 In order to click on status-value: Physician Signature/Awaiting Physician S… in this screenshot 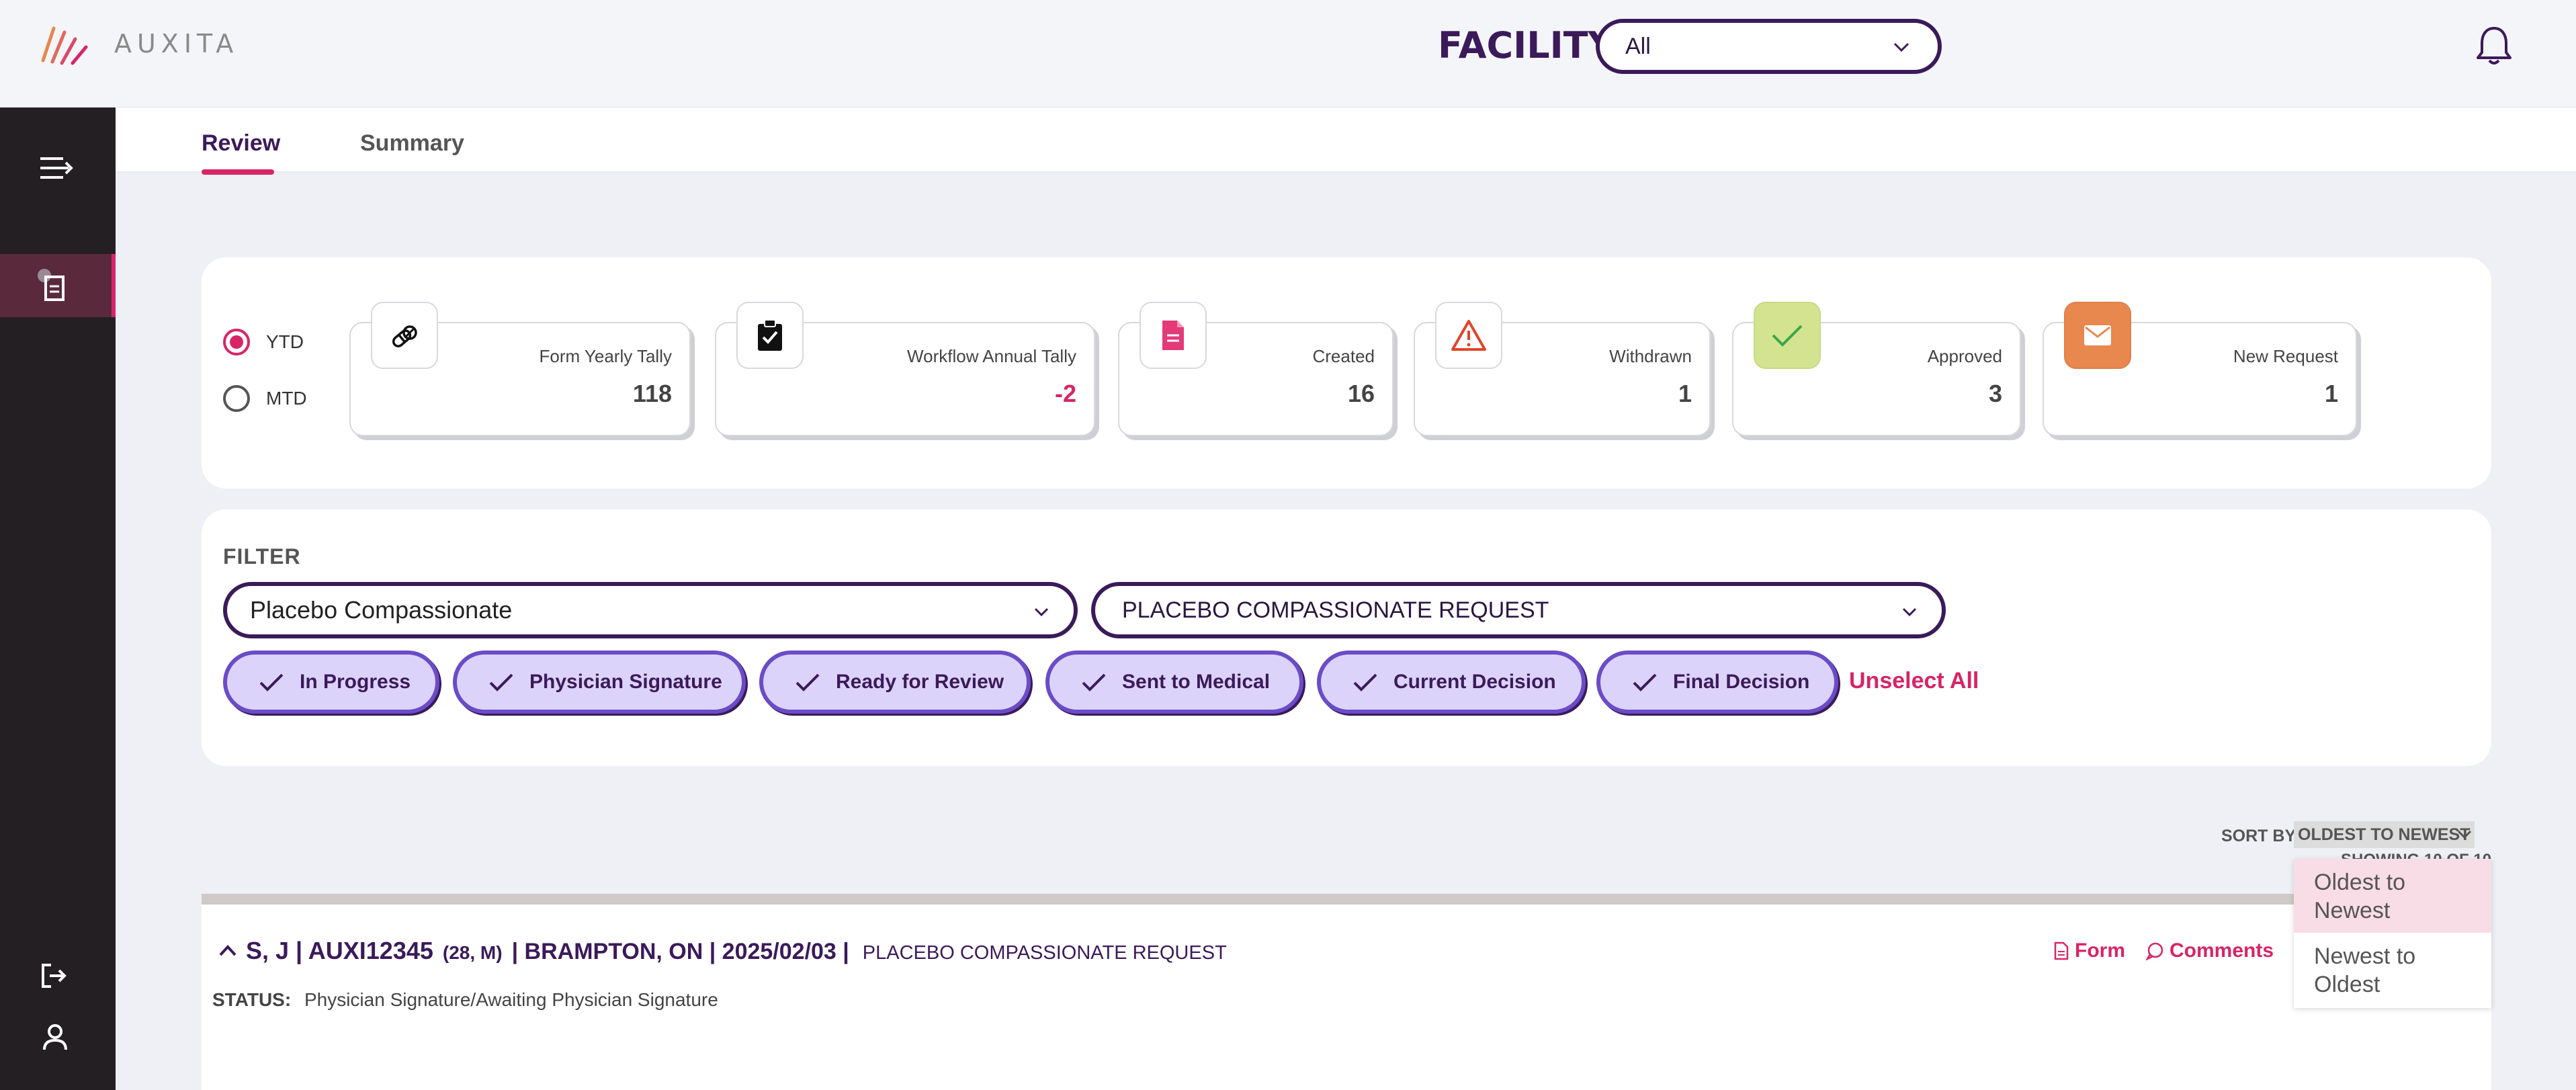, I will do `click(511, 1000)`.